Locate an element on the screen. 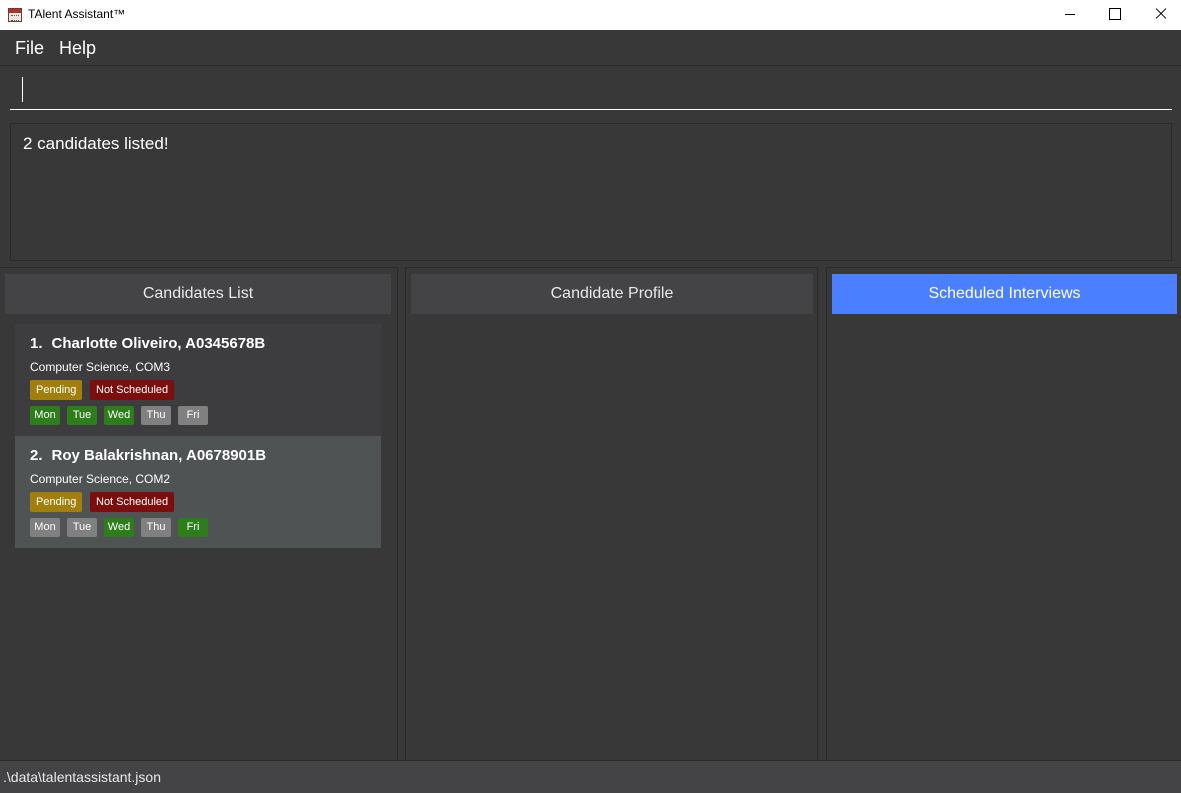 The width and height of the screenshot is (1181, 793). candidates-list-header: Candidates List is located at coordinates (198, 294).